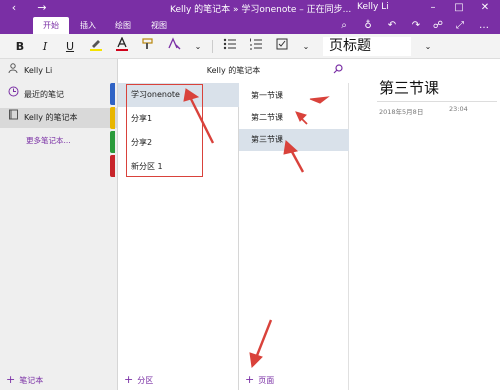 The width and height of the screenshot is (500, 390). Describe the element at coordinates (164, 130) in the screenshot. I see `annotation-highlight-box` at that location.